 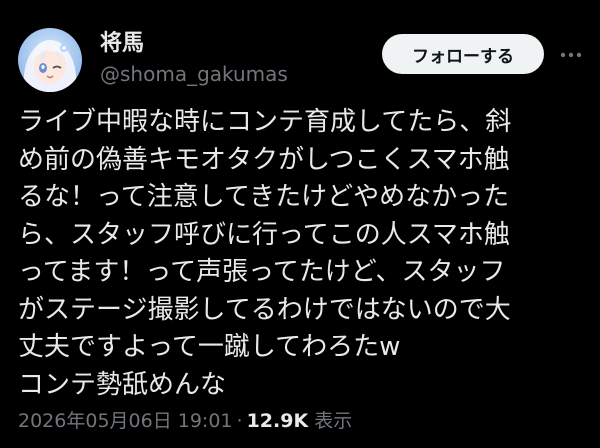 I want to click on tweet-text-line: コンテ勢舐めんな, so click(x=122, y=384).